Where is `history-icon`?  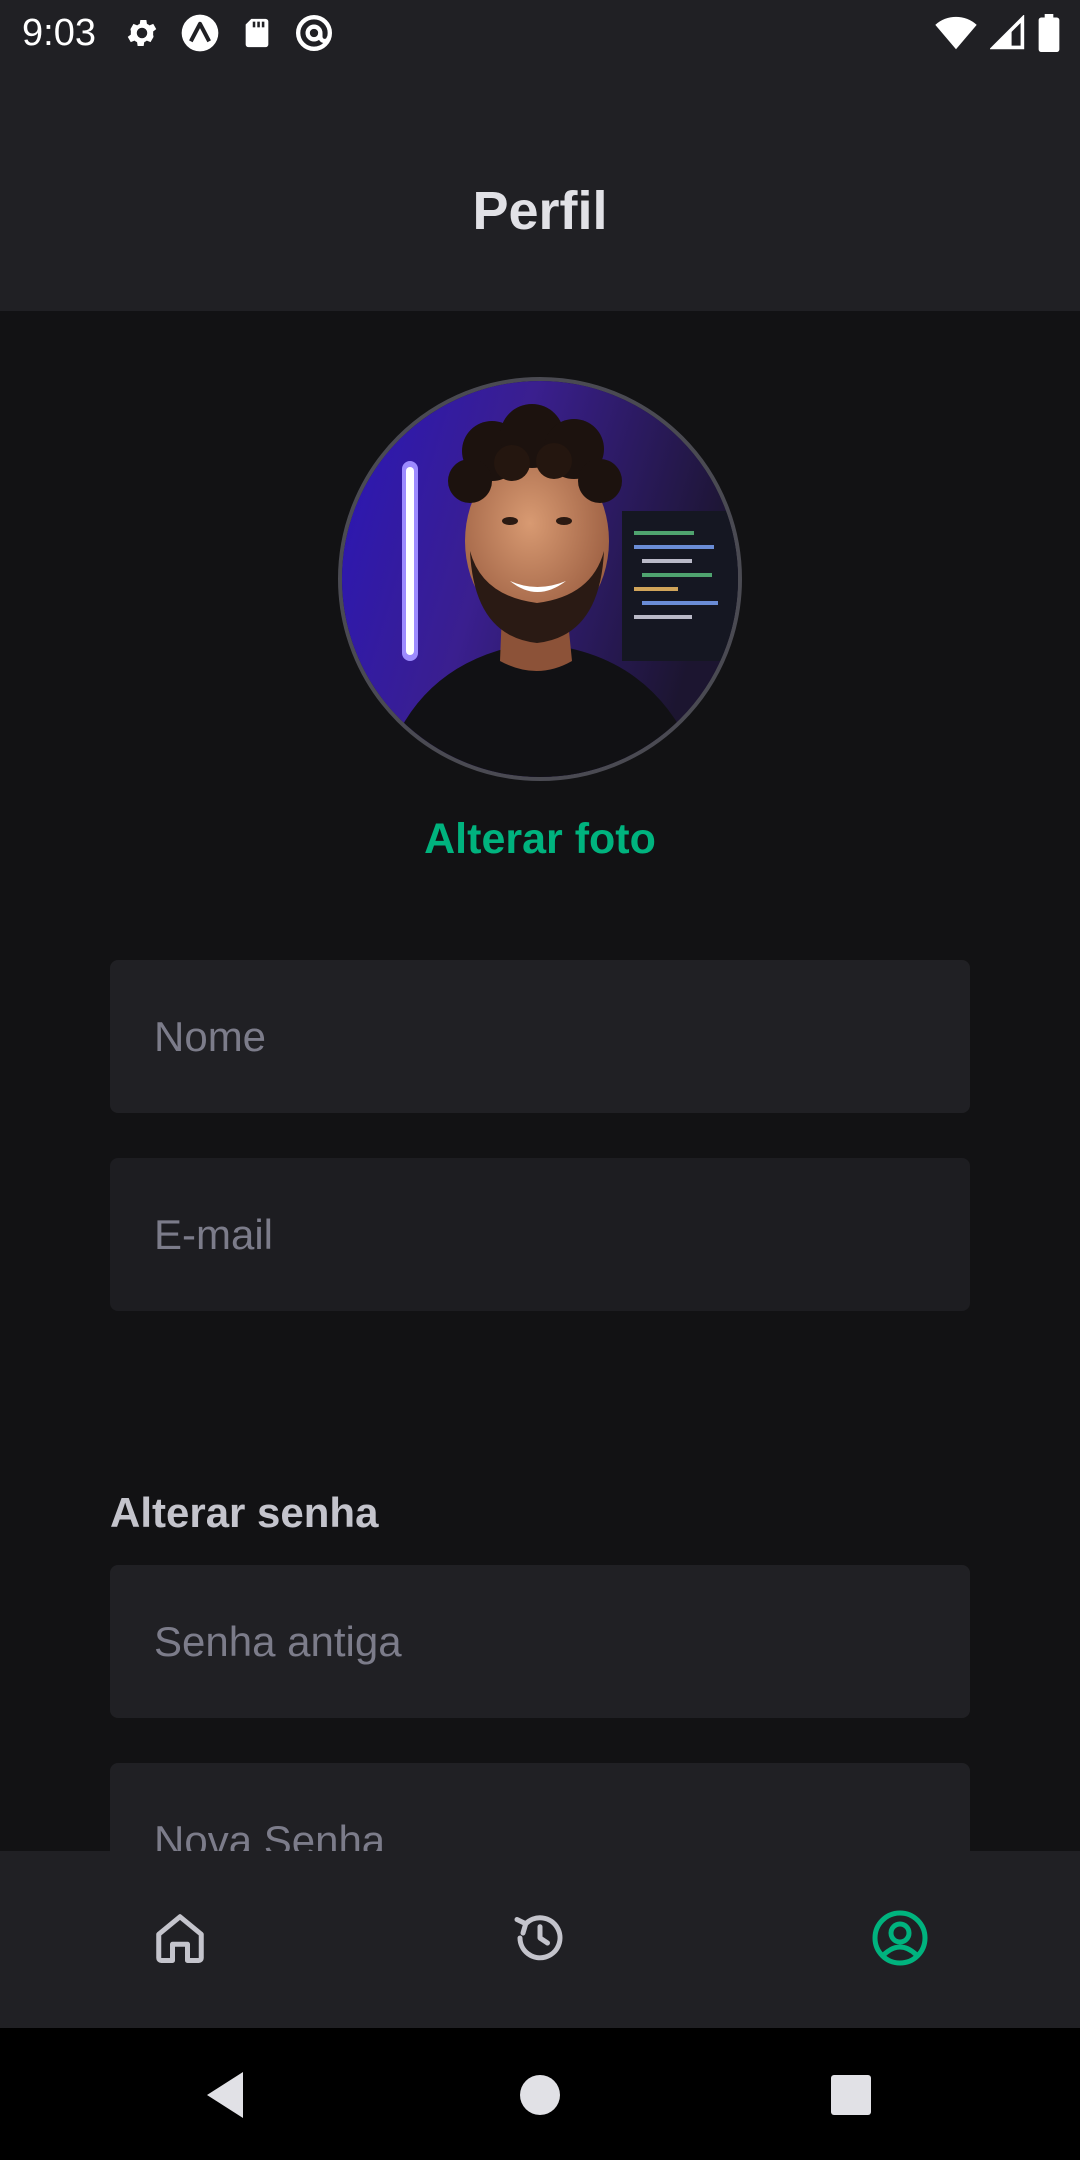 history-icon is located at coordinates (540, 1940).